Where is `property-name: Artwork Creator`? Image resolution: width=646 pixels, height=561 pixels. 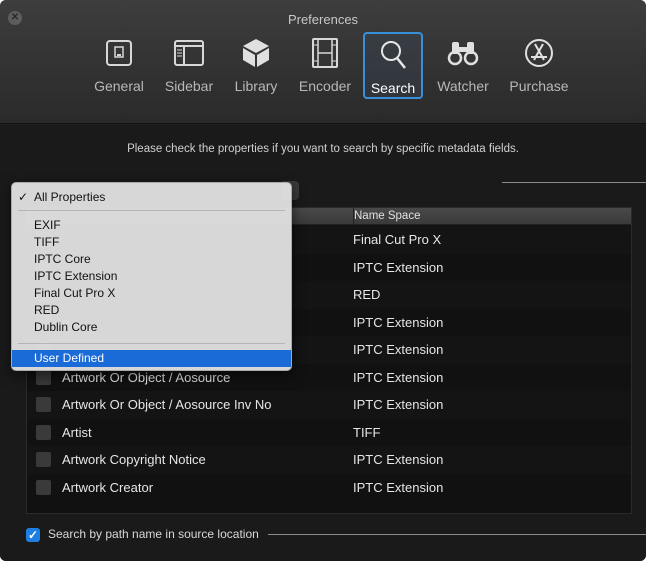
property-name: Artwork Creator is located at coordinates (108, 487).